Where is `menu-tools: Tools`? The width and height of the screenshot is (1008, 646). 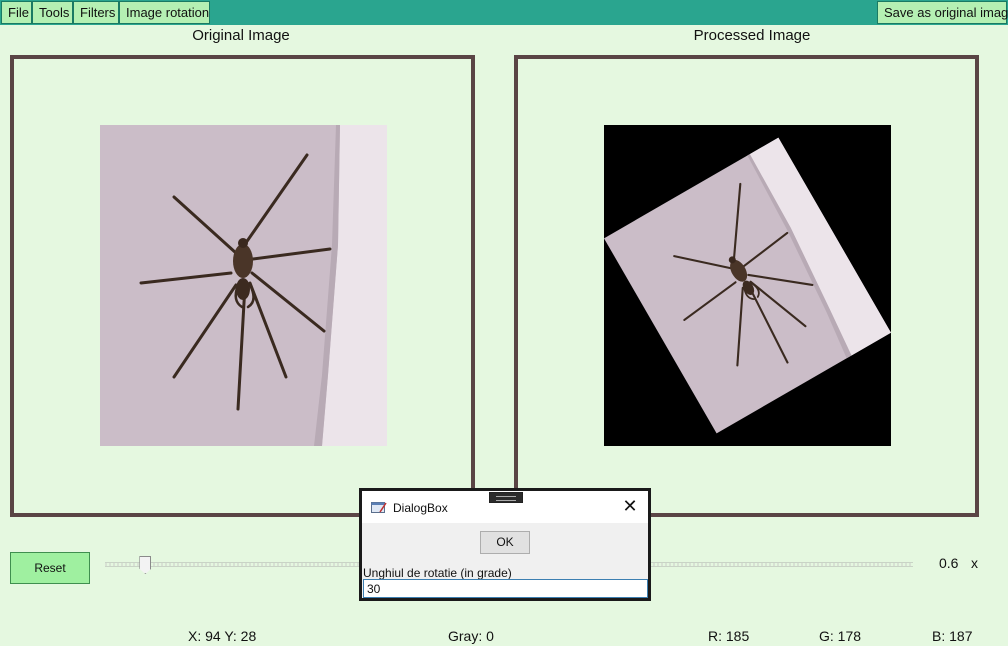 menu-tools: Tools is located at coordinates (52, 12).